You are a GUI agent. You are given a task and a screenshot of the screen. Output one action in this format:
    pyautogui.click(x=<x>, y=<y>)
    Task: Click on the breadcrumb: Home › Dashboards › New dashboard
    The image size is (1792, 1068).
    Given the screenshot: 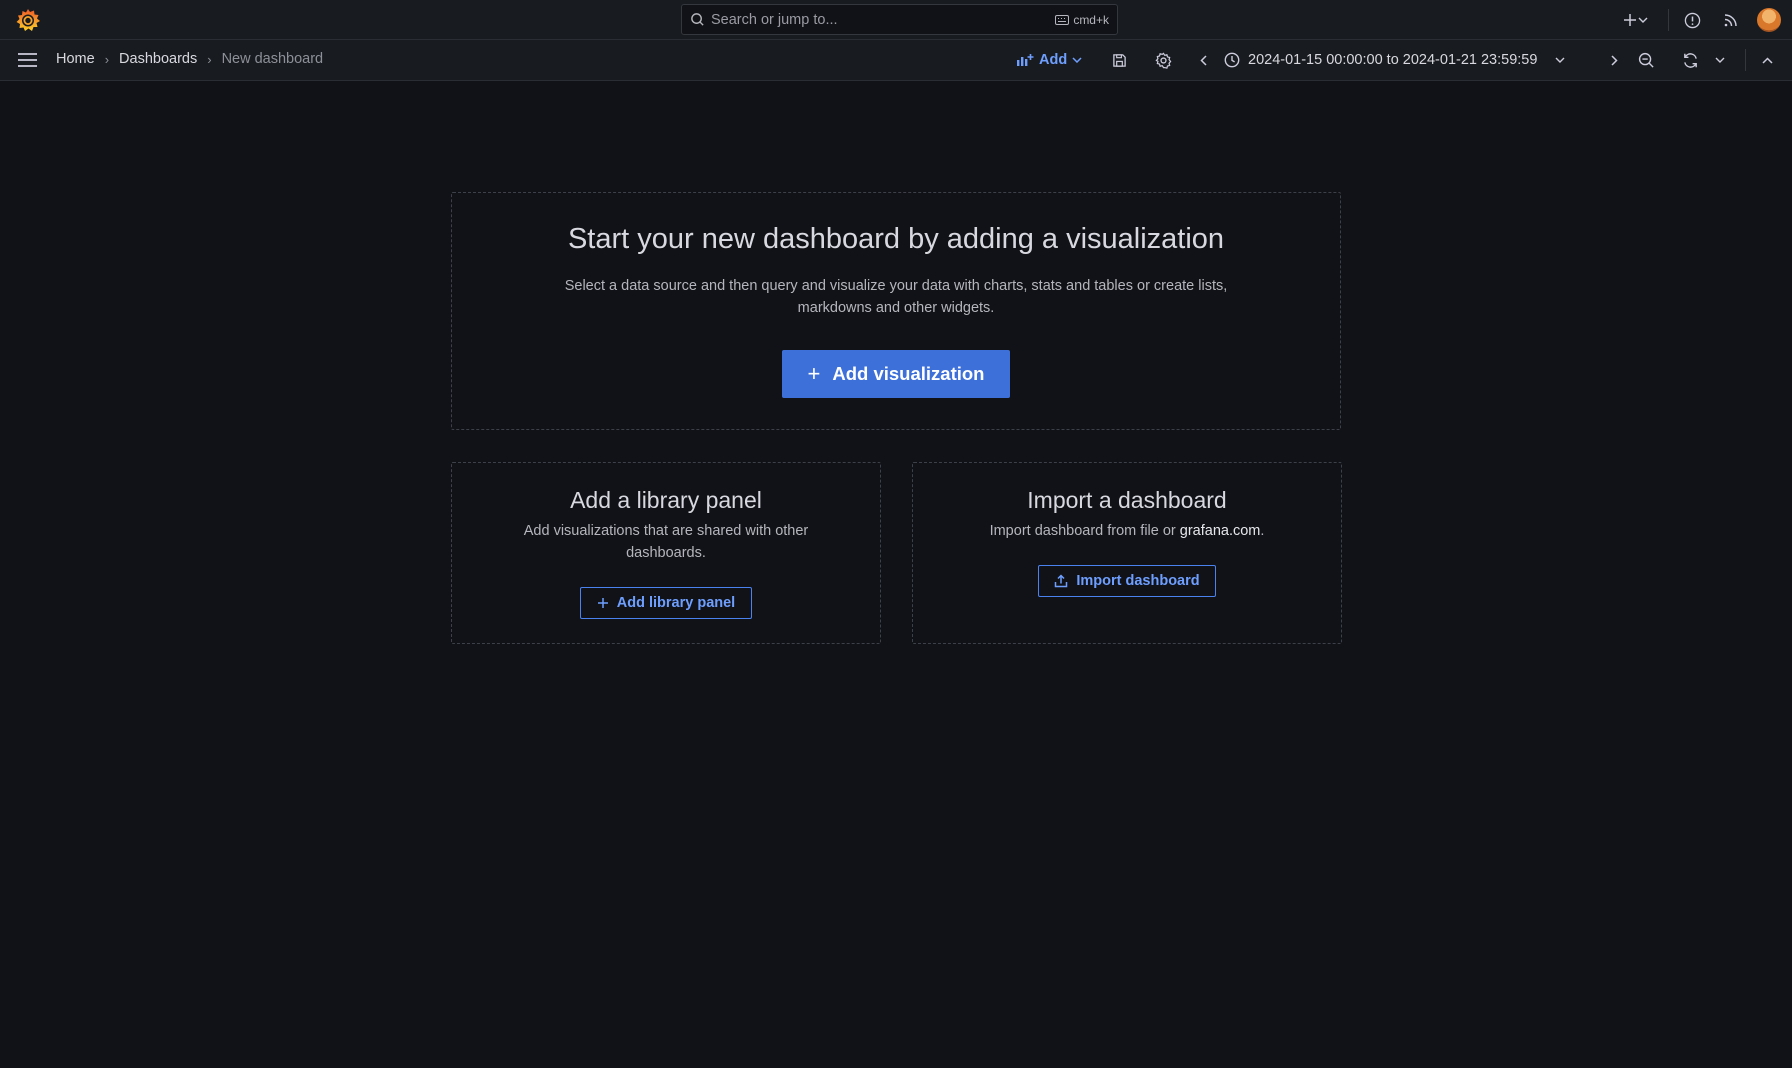 What is the action you would take?
    pyautogui.click(x=189, y=59)
    